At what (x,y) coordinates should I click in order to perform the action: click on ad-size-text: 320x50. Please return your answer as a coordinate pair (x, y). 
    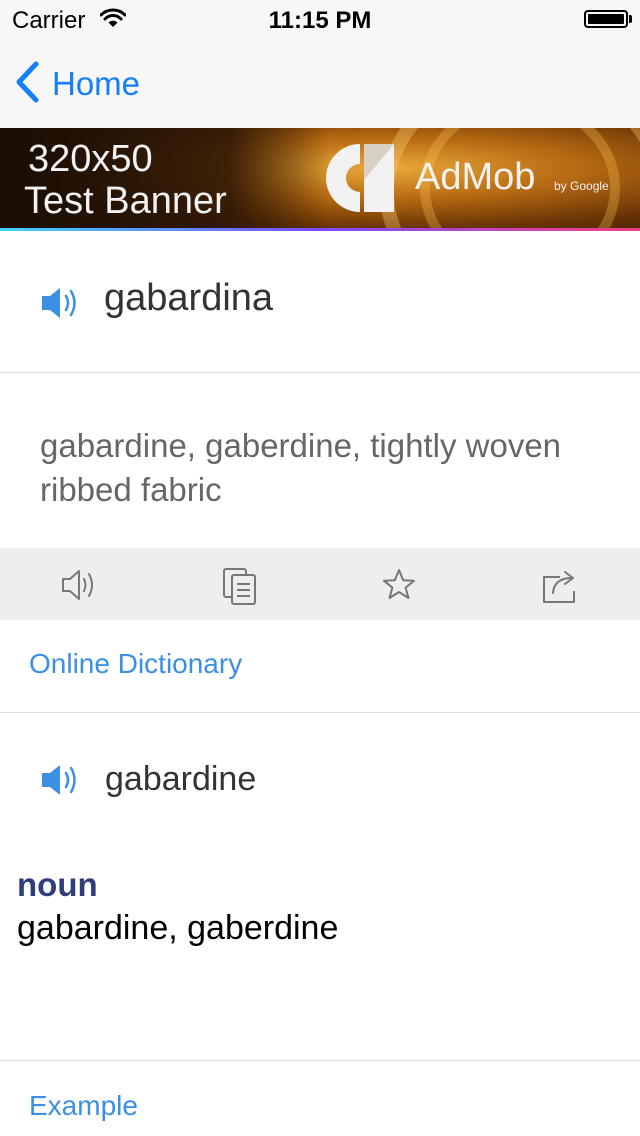
    Looking at the image, I should click on (90, 159).